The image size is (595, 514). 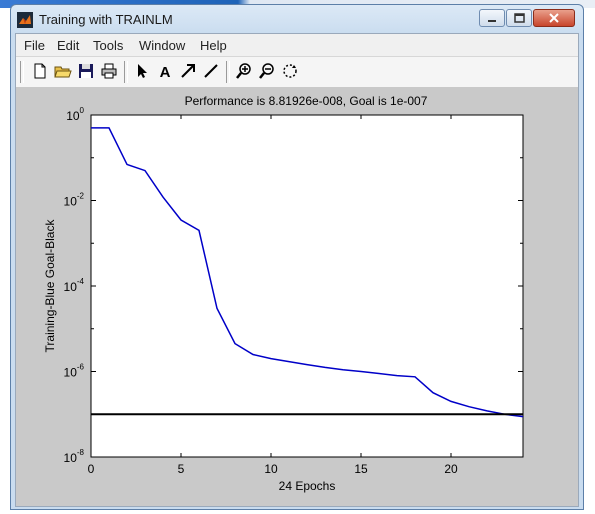 I want to click on y-axis-label: Training-Blue Goal-Black, so click(x=50, y=286).